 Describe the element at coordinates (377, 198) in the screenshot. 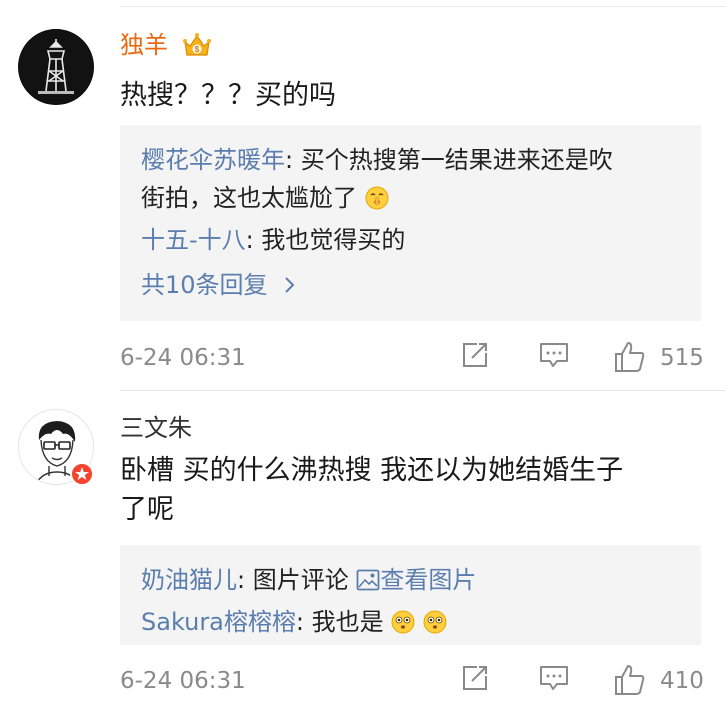

I see `shushing-face-emoji` at that location.